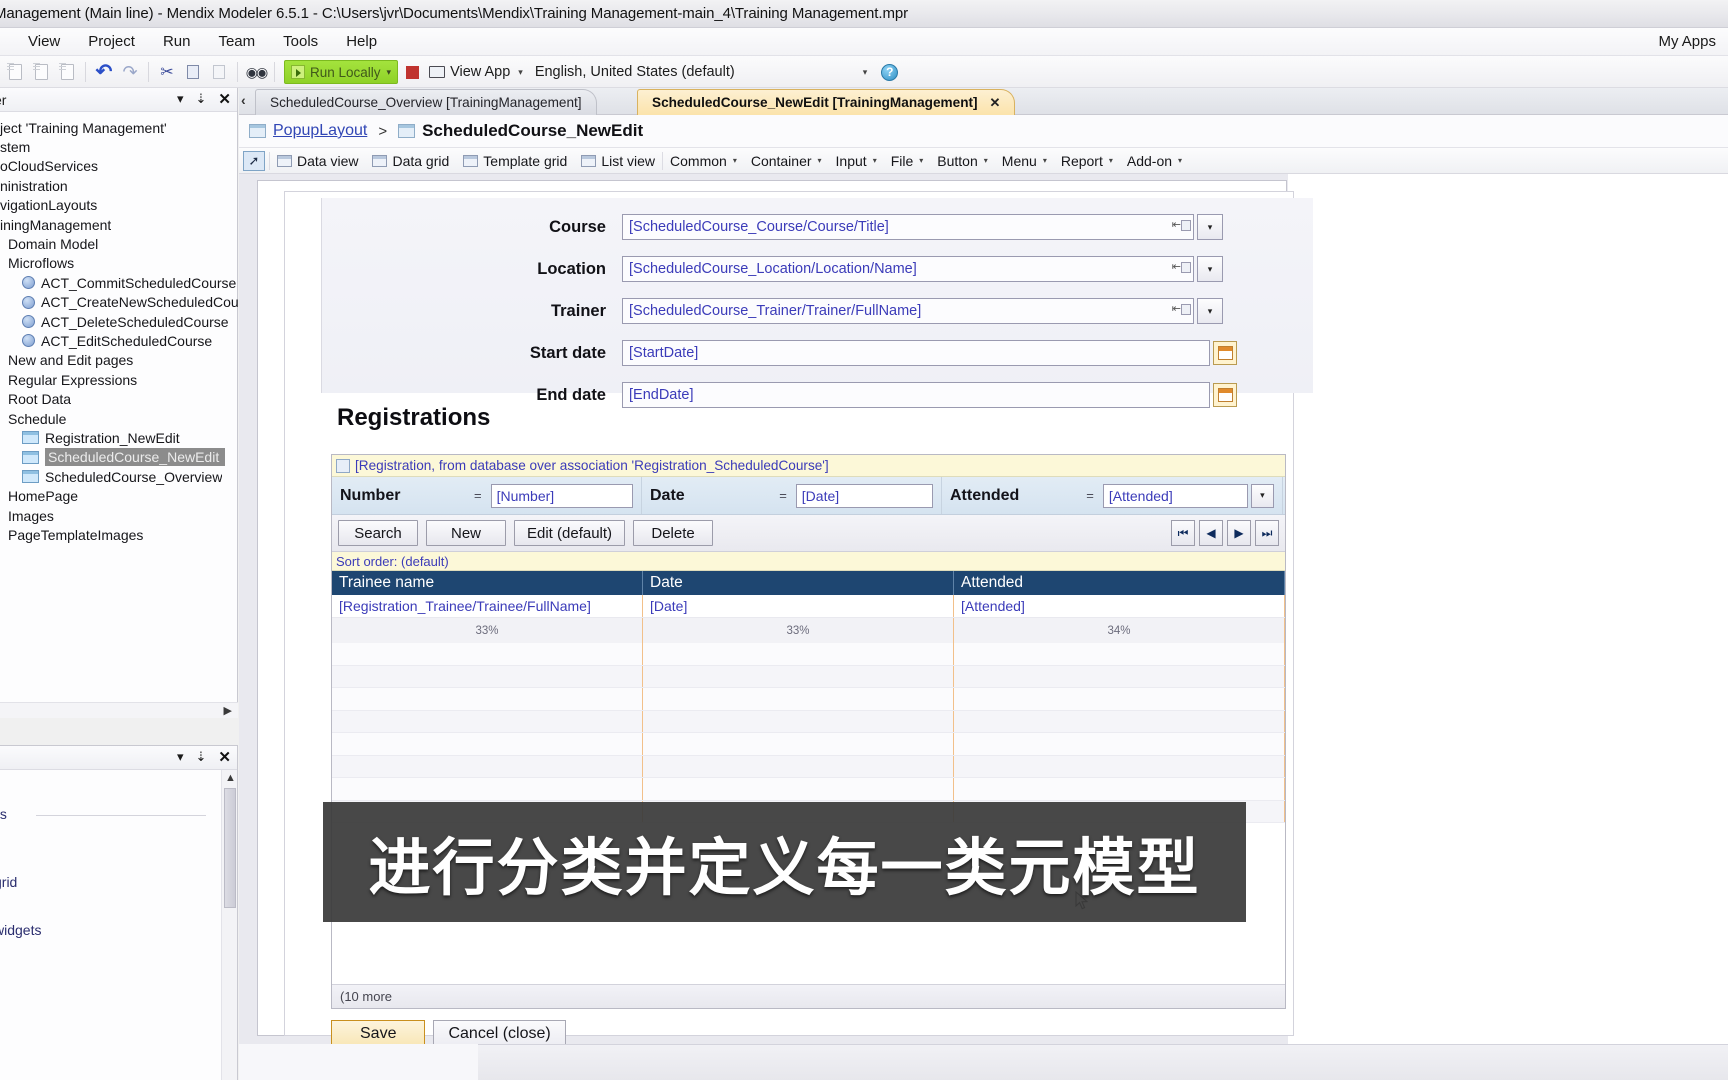 The image size is (1728, 1080). I want to click on toolbox-menu-chevron-down-icon: ▾, so click(180, 757).